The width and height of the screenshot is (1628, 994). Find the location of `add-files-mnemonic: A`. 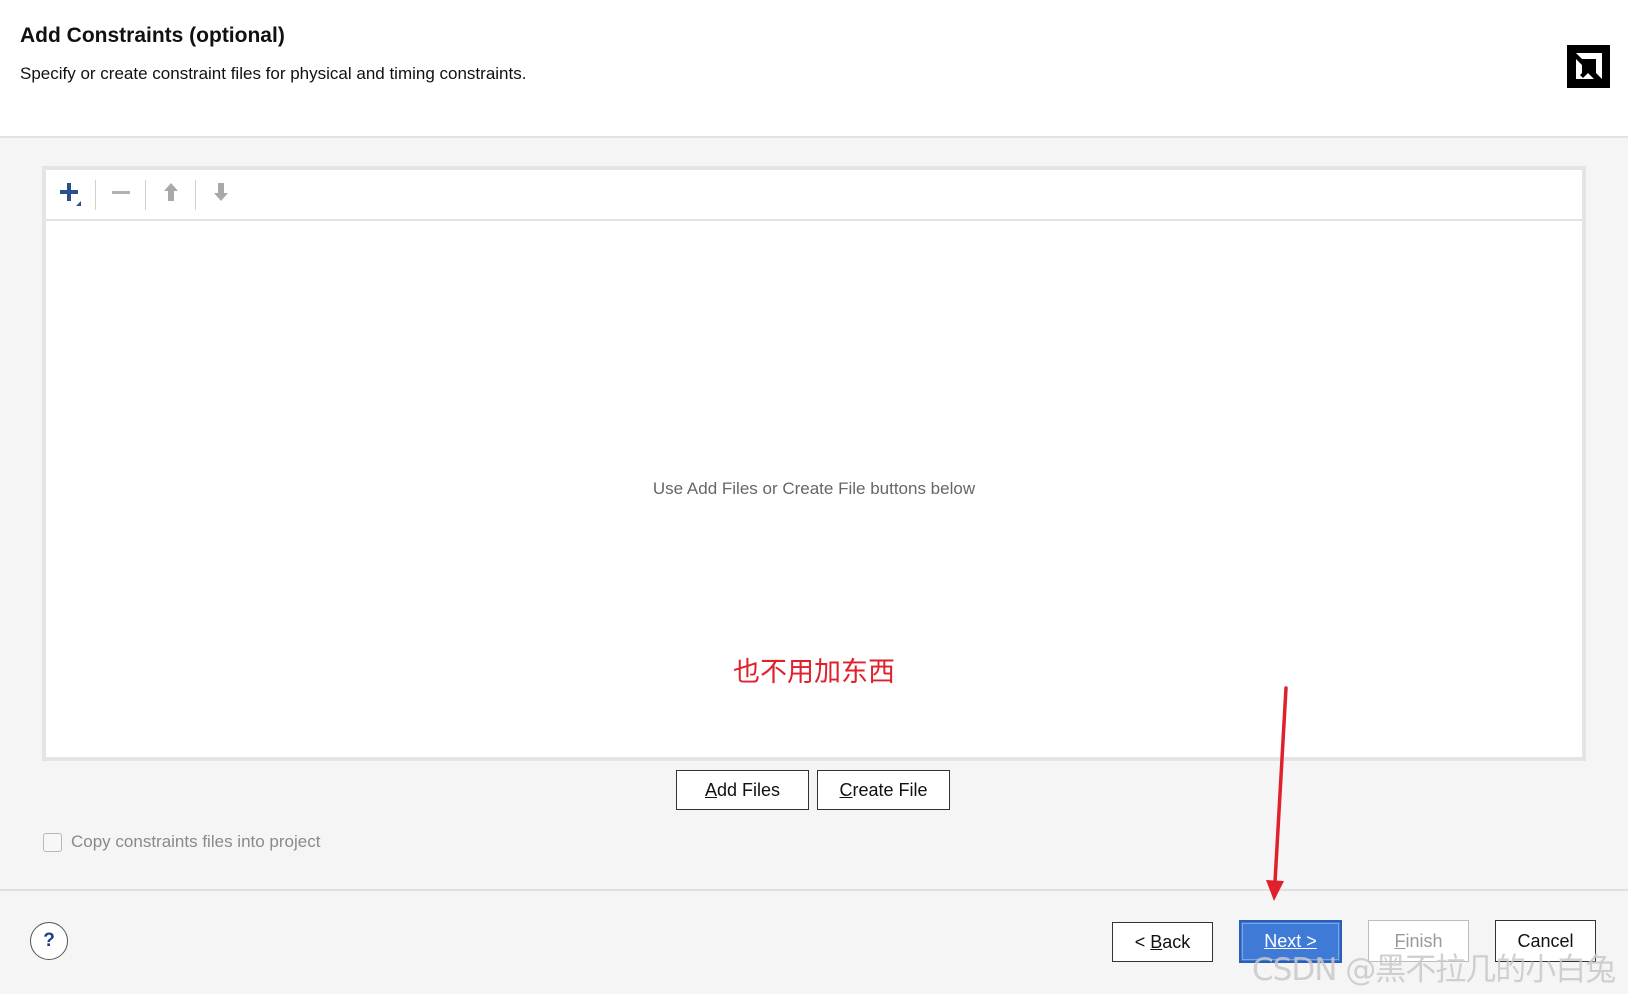

add-files-mnemonic: A is located at coordinates (710, 789).